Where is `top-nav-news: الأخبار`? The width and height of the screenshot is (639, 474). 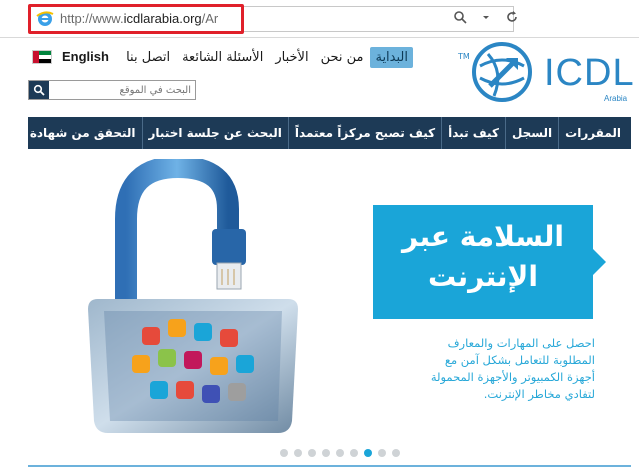
top-nav-news: الأخبار is located at coordinates (291, 57).